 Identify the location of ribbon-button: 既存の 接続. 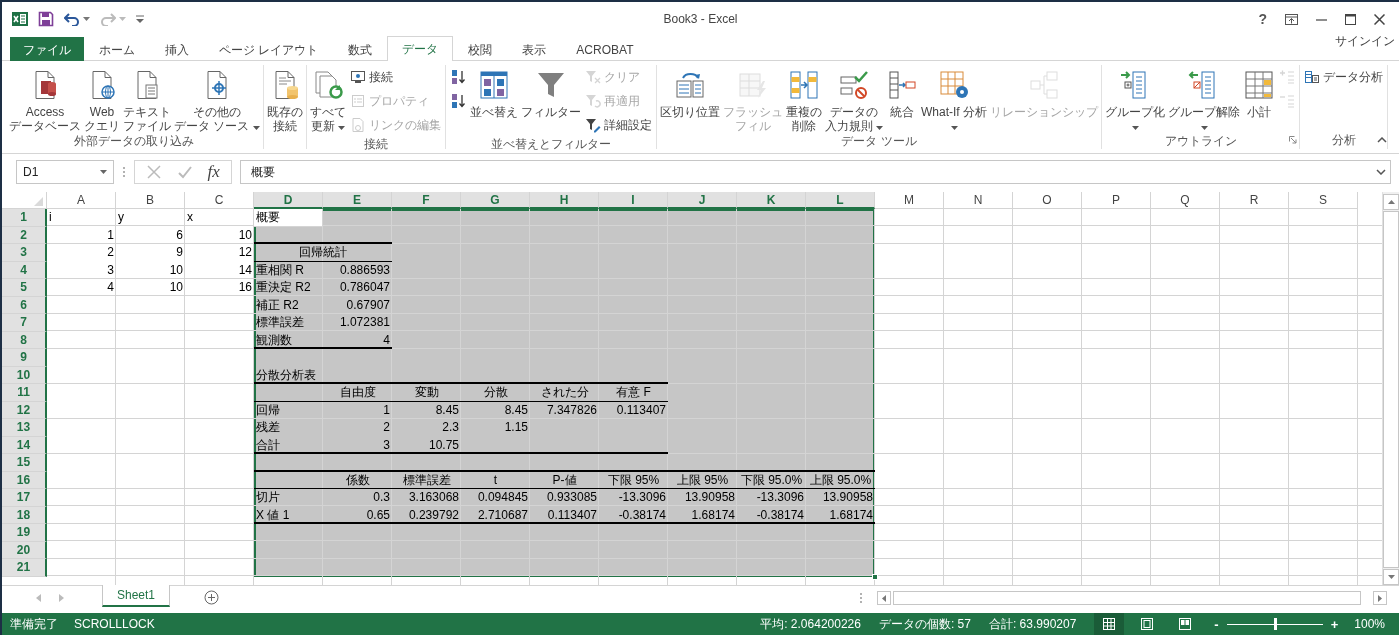
(284, 99).